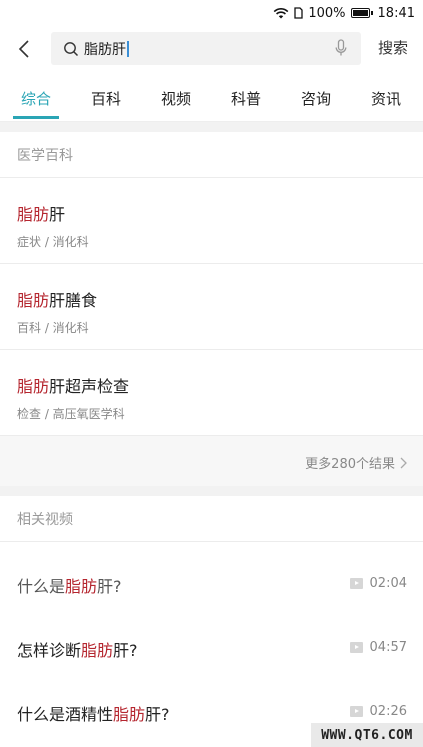  I want to click on video-title: 什么是脂肪肝?, so click(69, 585).